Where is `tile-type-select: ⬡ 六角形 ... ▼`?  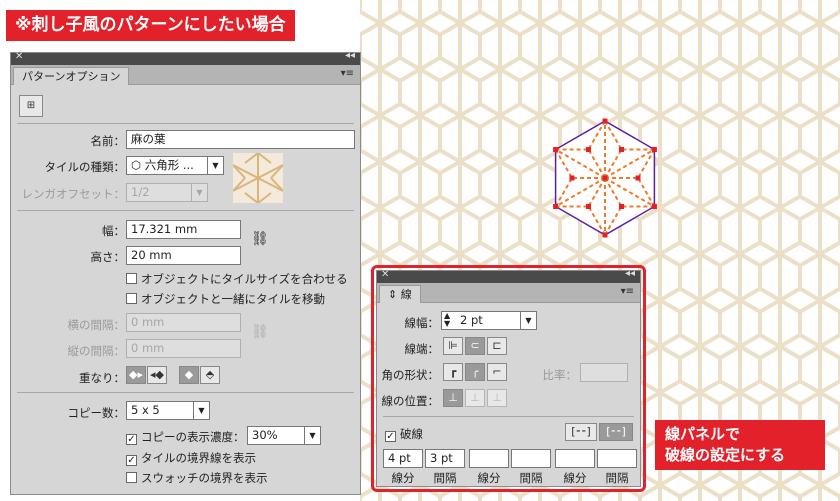
tile-type-select: ⬡ 六角形 ... ▼ is located at coordinates (175, 165).